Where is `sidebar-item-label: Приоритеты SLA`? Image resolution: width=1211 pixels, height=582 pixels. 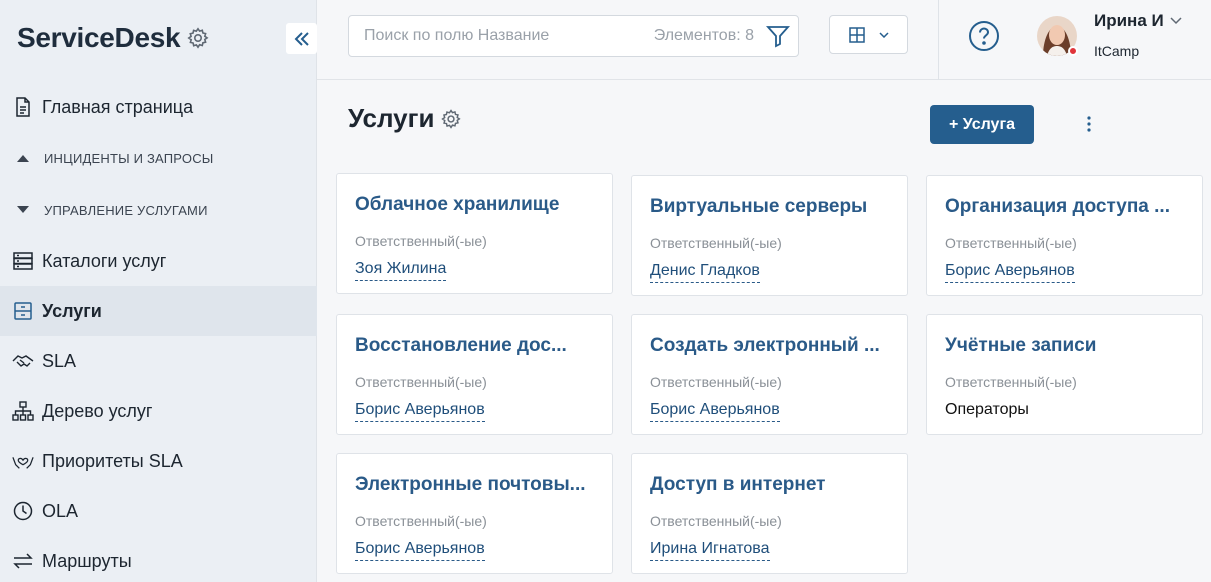
sidebar-item-label: Приоритеты SLA is located at coordinates (112, 460).